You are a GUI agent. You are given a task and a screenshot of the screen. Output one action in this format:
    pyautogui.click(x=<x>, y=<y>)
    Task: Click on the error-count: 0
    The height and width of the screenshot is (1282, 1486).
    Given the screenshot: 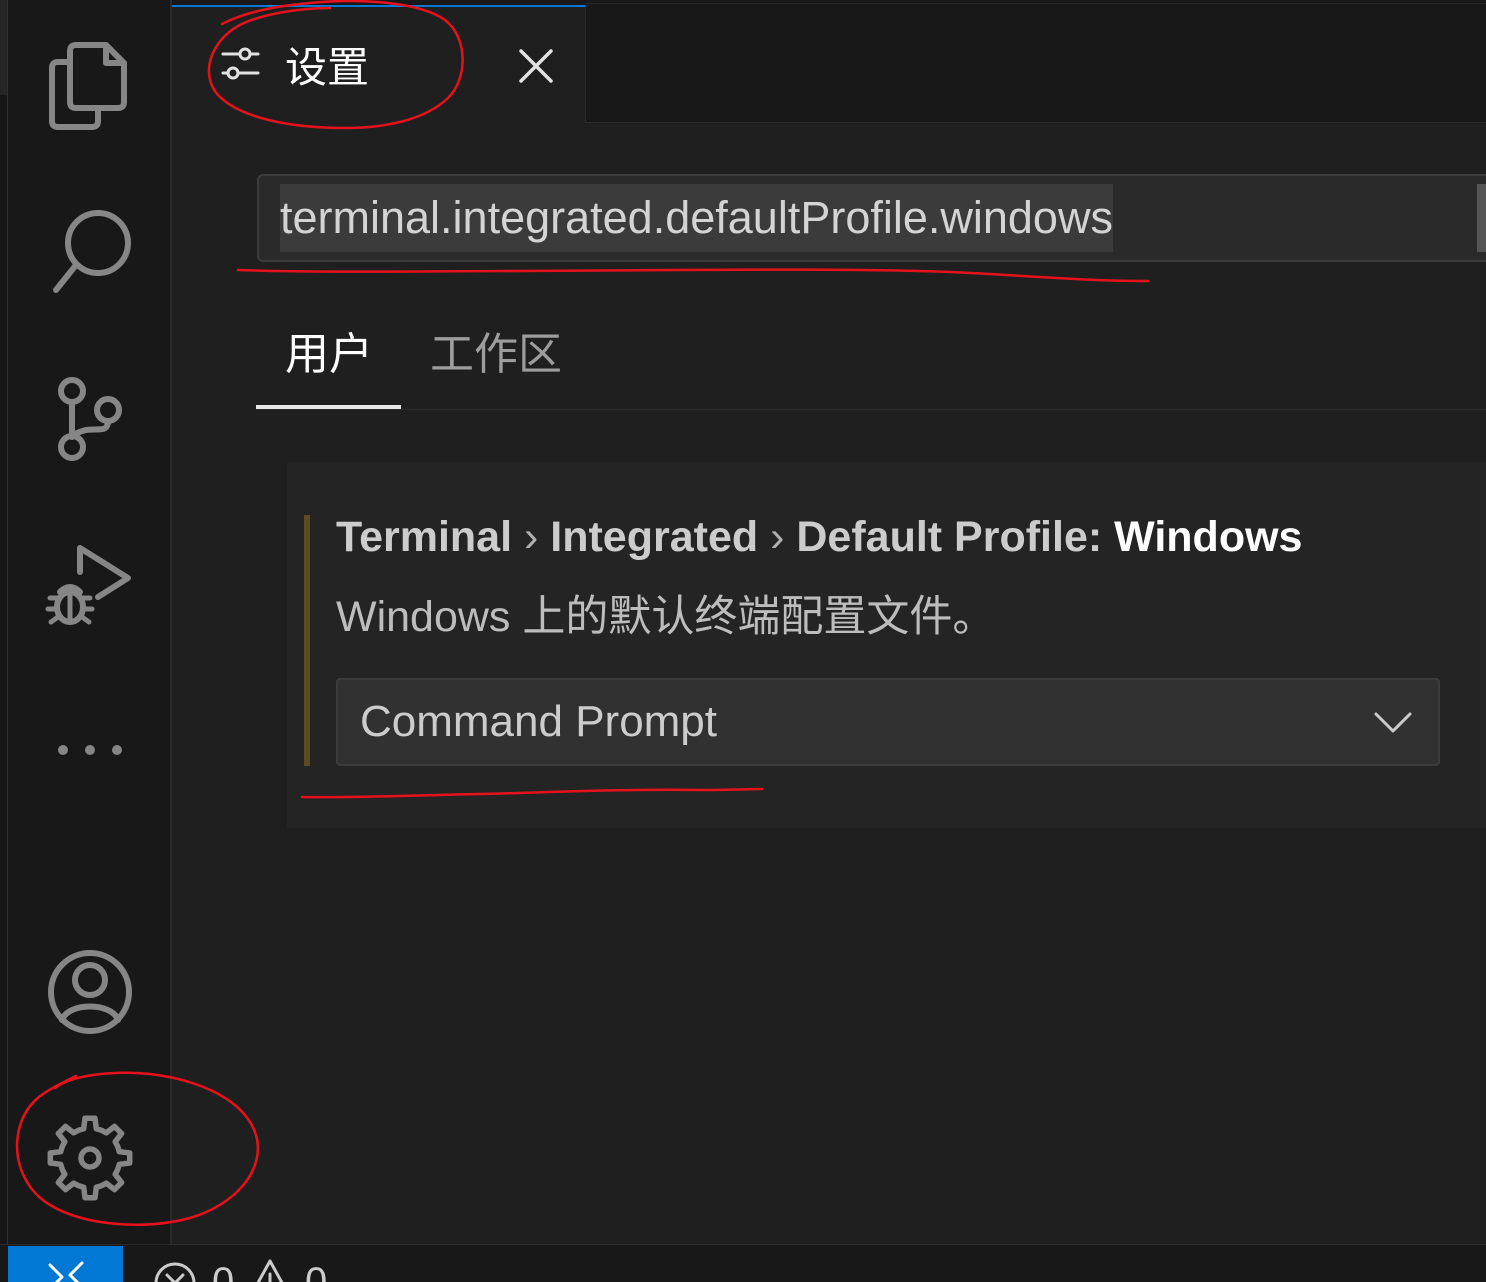 What is the action you would take?
    pyautogui.click(x=223, y=1271)
    